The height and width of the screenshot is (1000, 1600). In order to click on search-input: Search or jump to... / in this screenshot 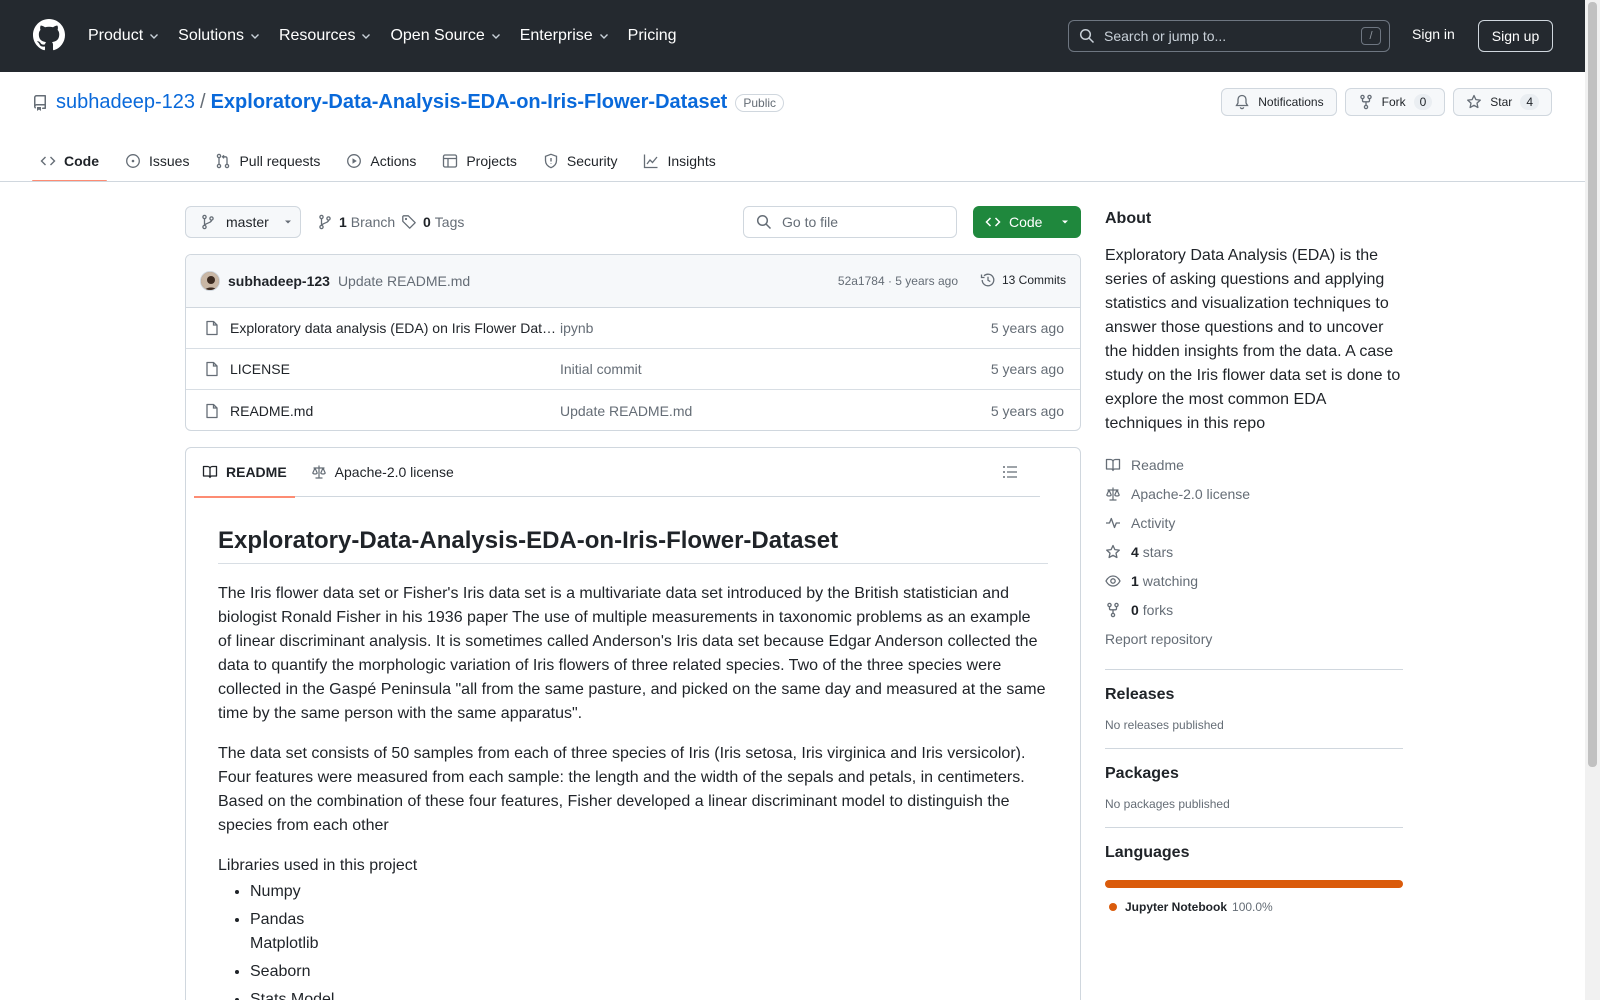, I will do `click(1229, 36)`.